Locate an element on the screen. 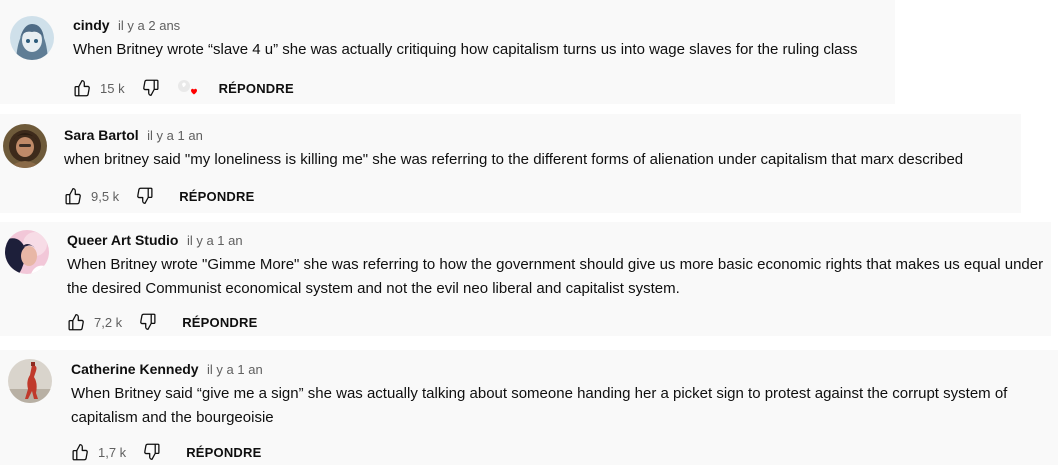 Image resolution: width=1058 pixels, height=465 pixels. heart-icon is located at coordinates (187, 87).